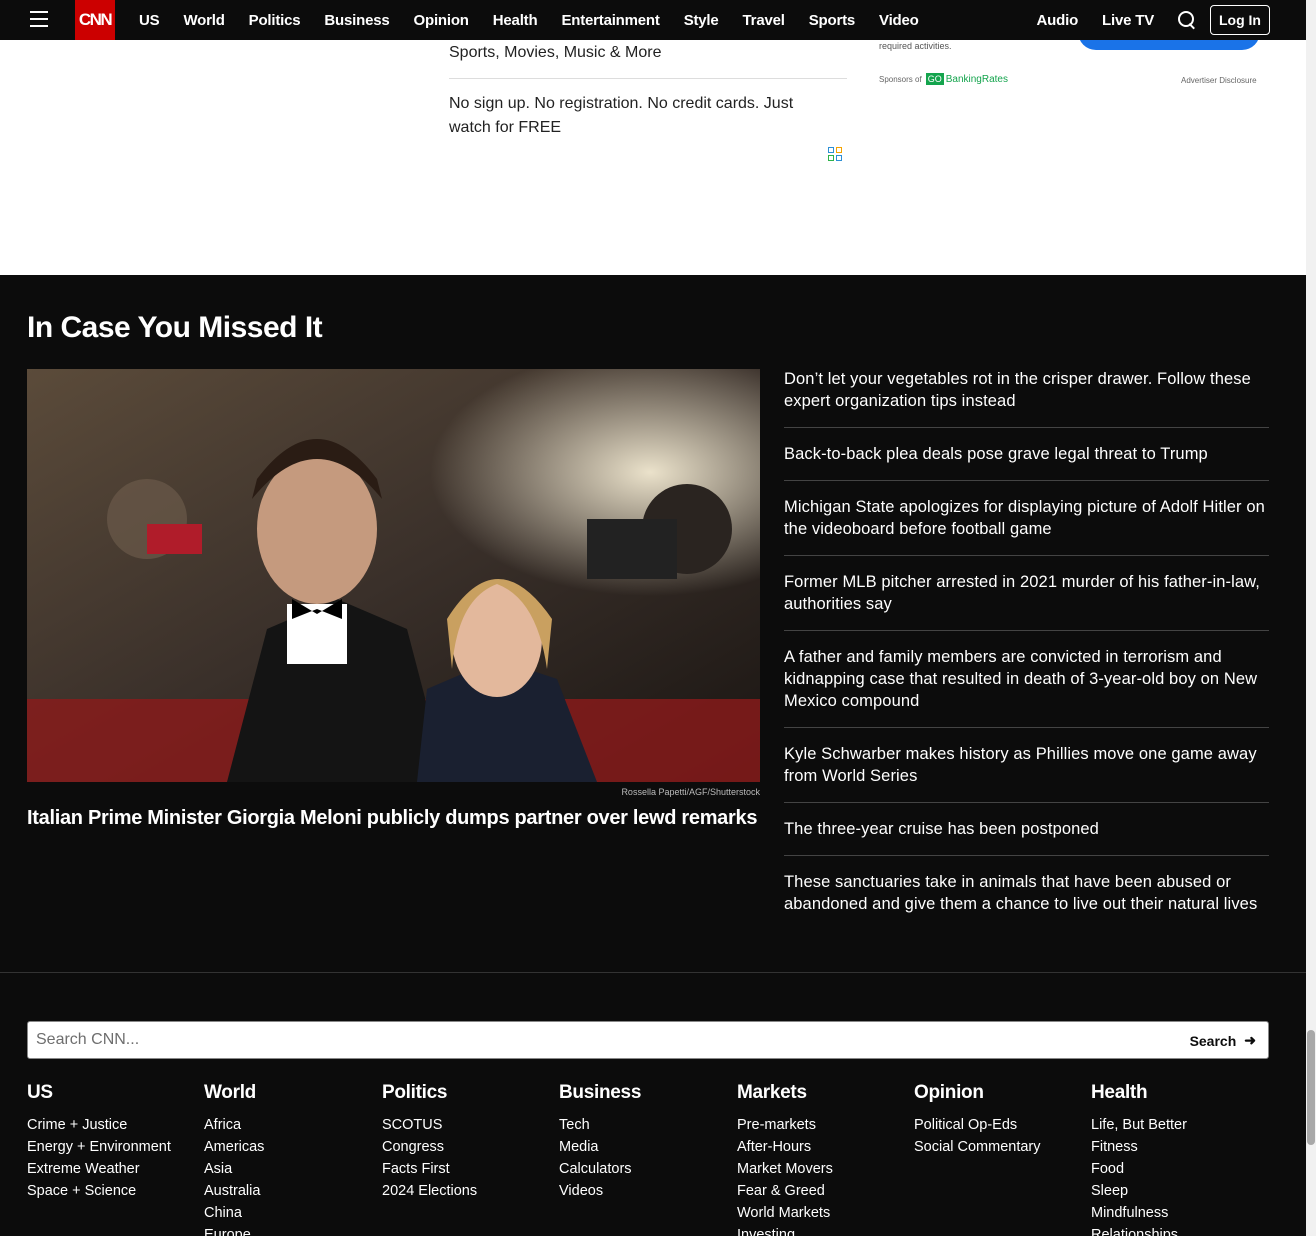 The image size is (1316, 1236). What do you see at coordinates (1176, 1147) in the screenshot?
I see `footer-link: Fitness` at bounding box center [1176, 1147].